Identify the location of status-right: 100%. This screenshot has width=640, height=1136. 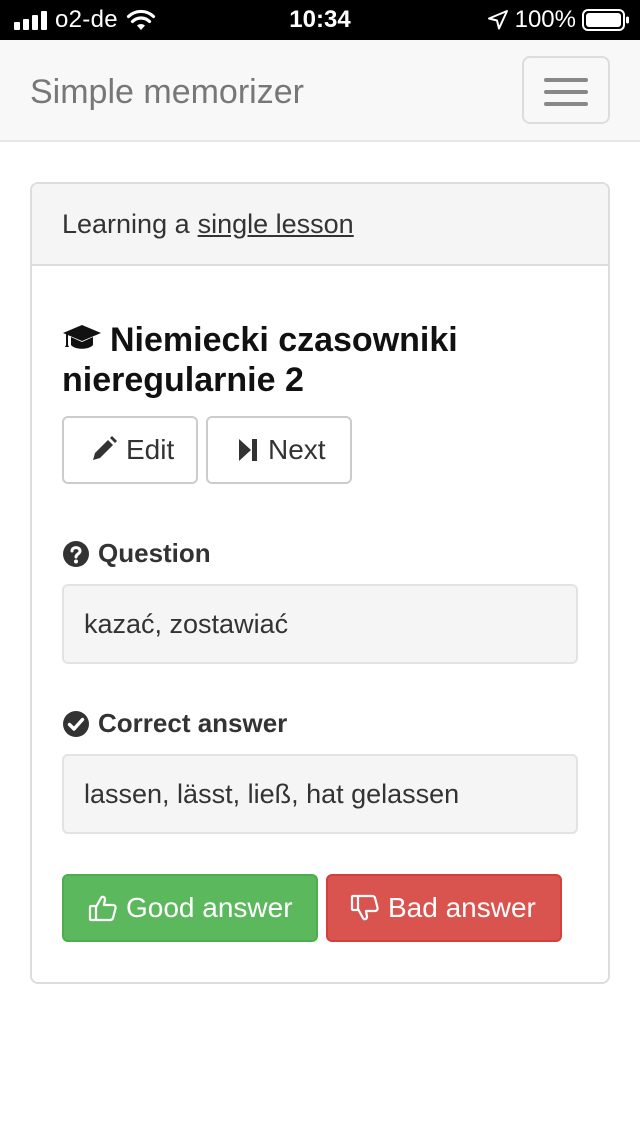
(558, 20).